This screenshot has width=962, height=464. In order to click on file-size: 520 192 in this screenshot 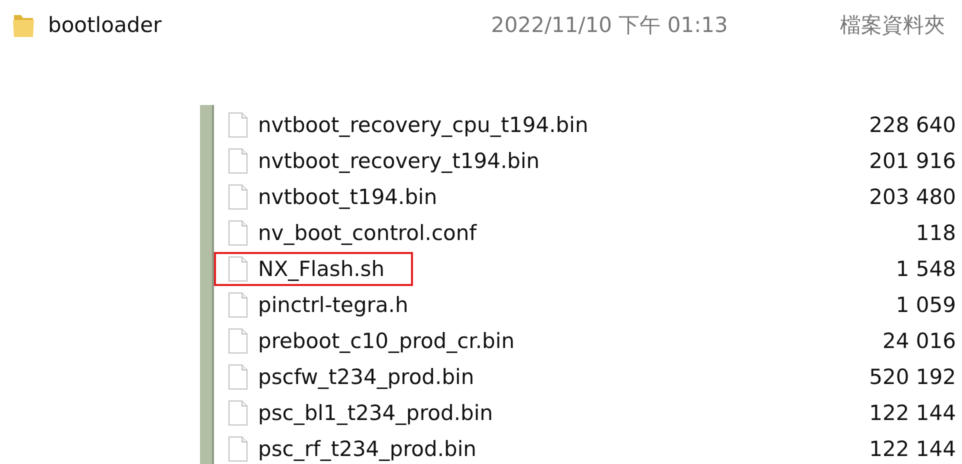, I will do `click(912, 377)`.